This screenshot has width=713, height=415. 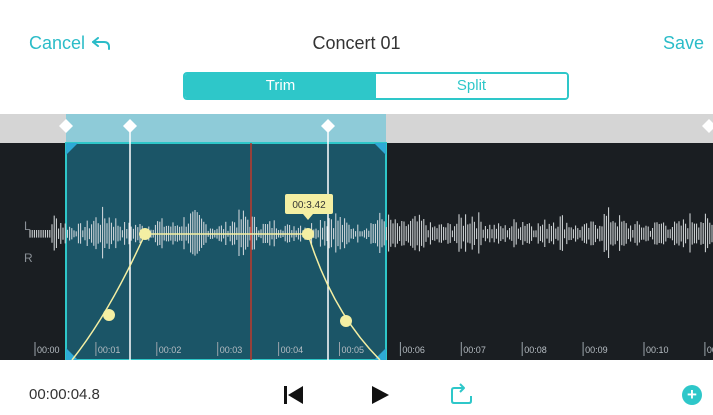 I want to click on loop-icon, so click(x=462, y=395).